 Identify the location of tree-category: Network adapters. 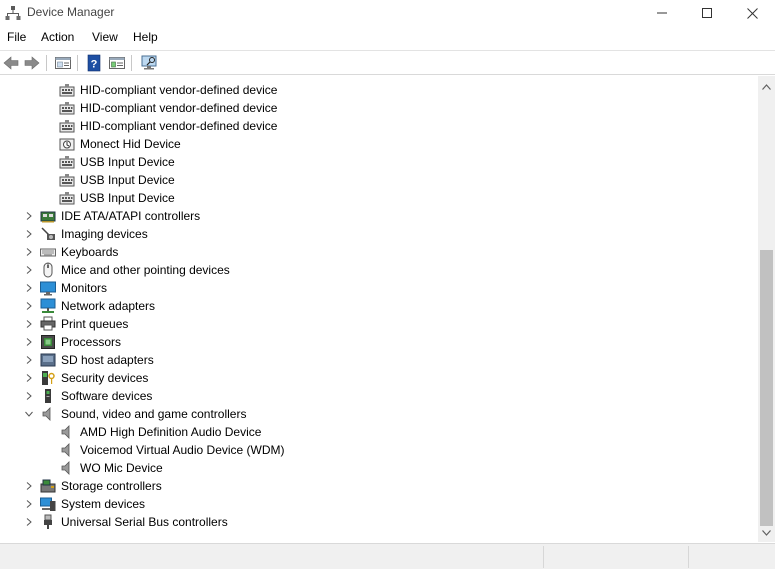
(379, 306).